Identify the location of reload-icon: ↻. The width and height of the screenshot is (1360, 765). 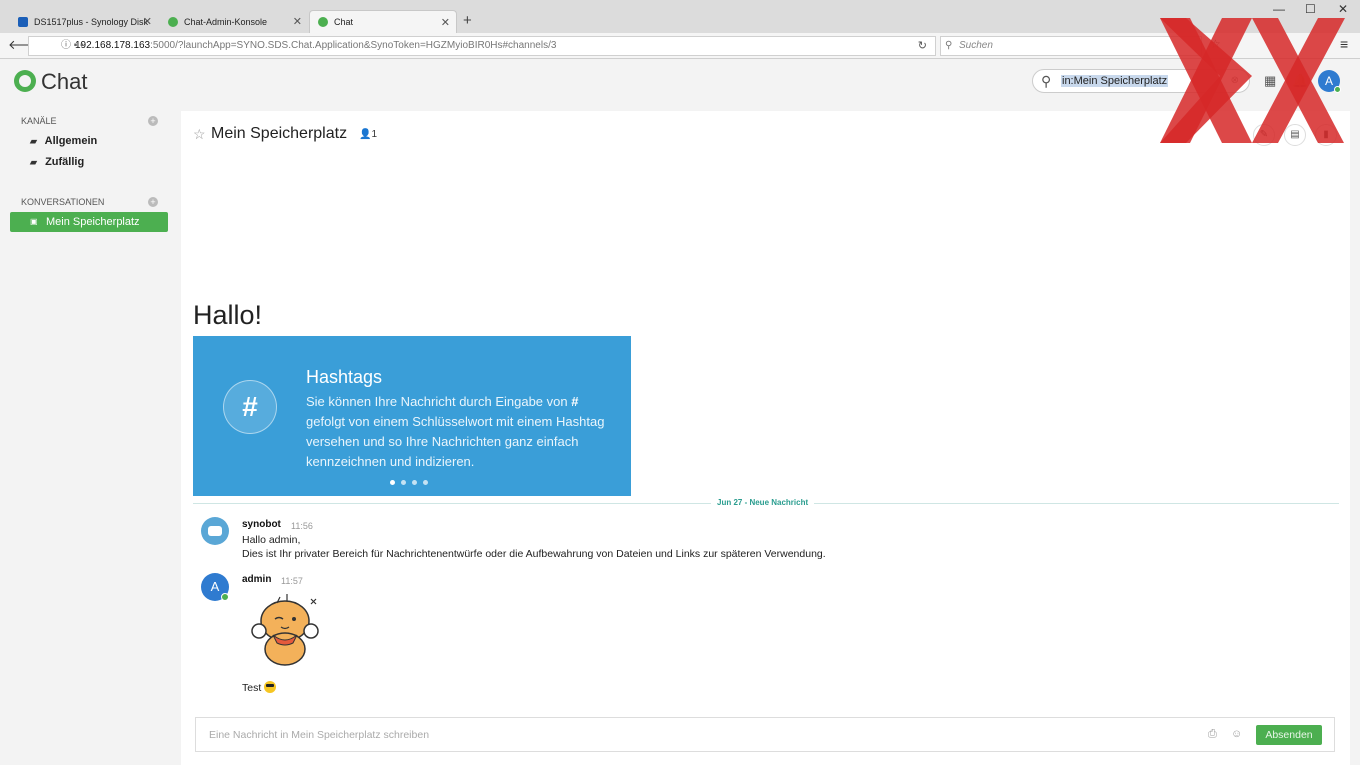
(922, 46).